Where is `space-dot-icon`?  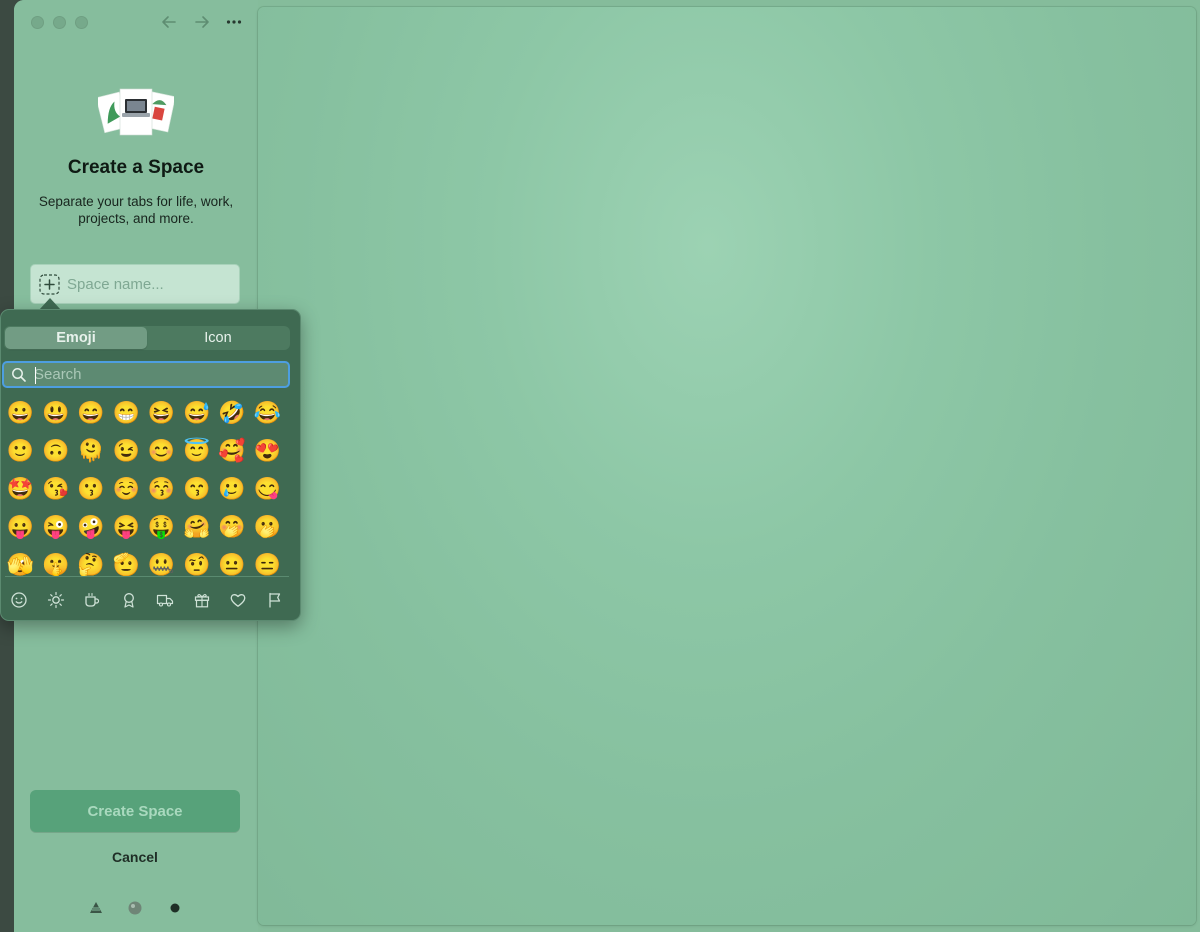 space-dot-icon is located at coordinates (135, 908).